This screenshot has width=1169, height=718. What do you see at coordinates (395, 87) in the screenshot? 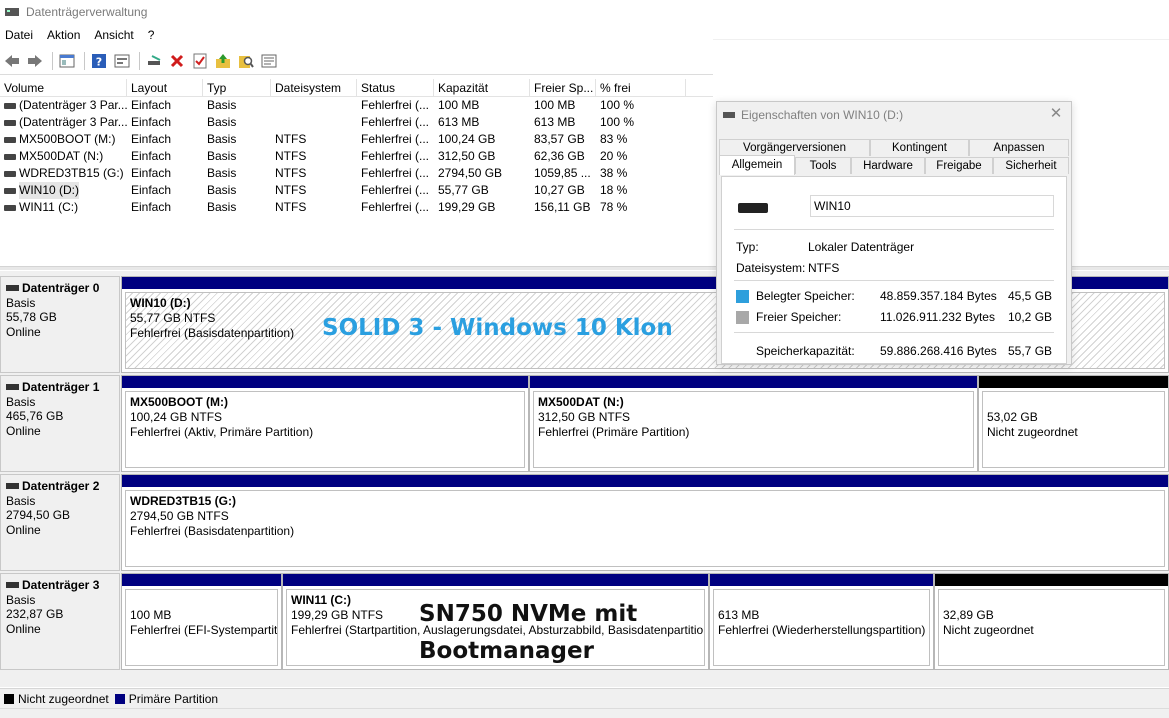
I see `column-header: Status` at bounding box center [395, 87].